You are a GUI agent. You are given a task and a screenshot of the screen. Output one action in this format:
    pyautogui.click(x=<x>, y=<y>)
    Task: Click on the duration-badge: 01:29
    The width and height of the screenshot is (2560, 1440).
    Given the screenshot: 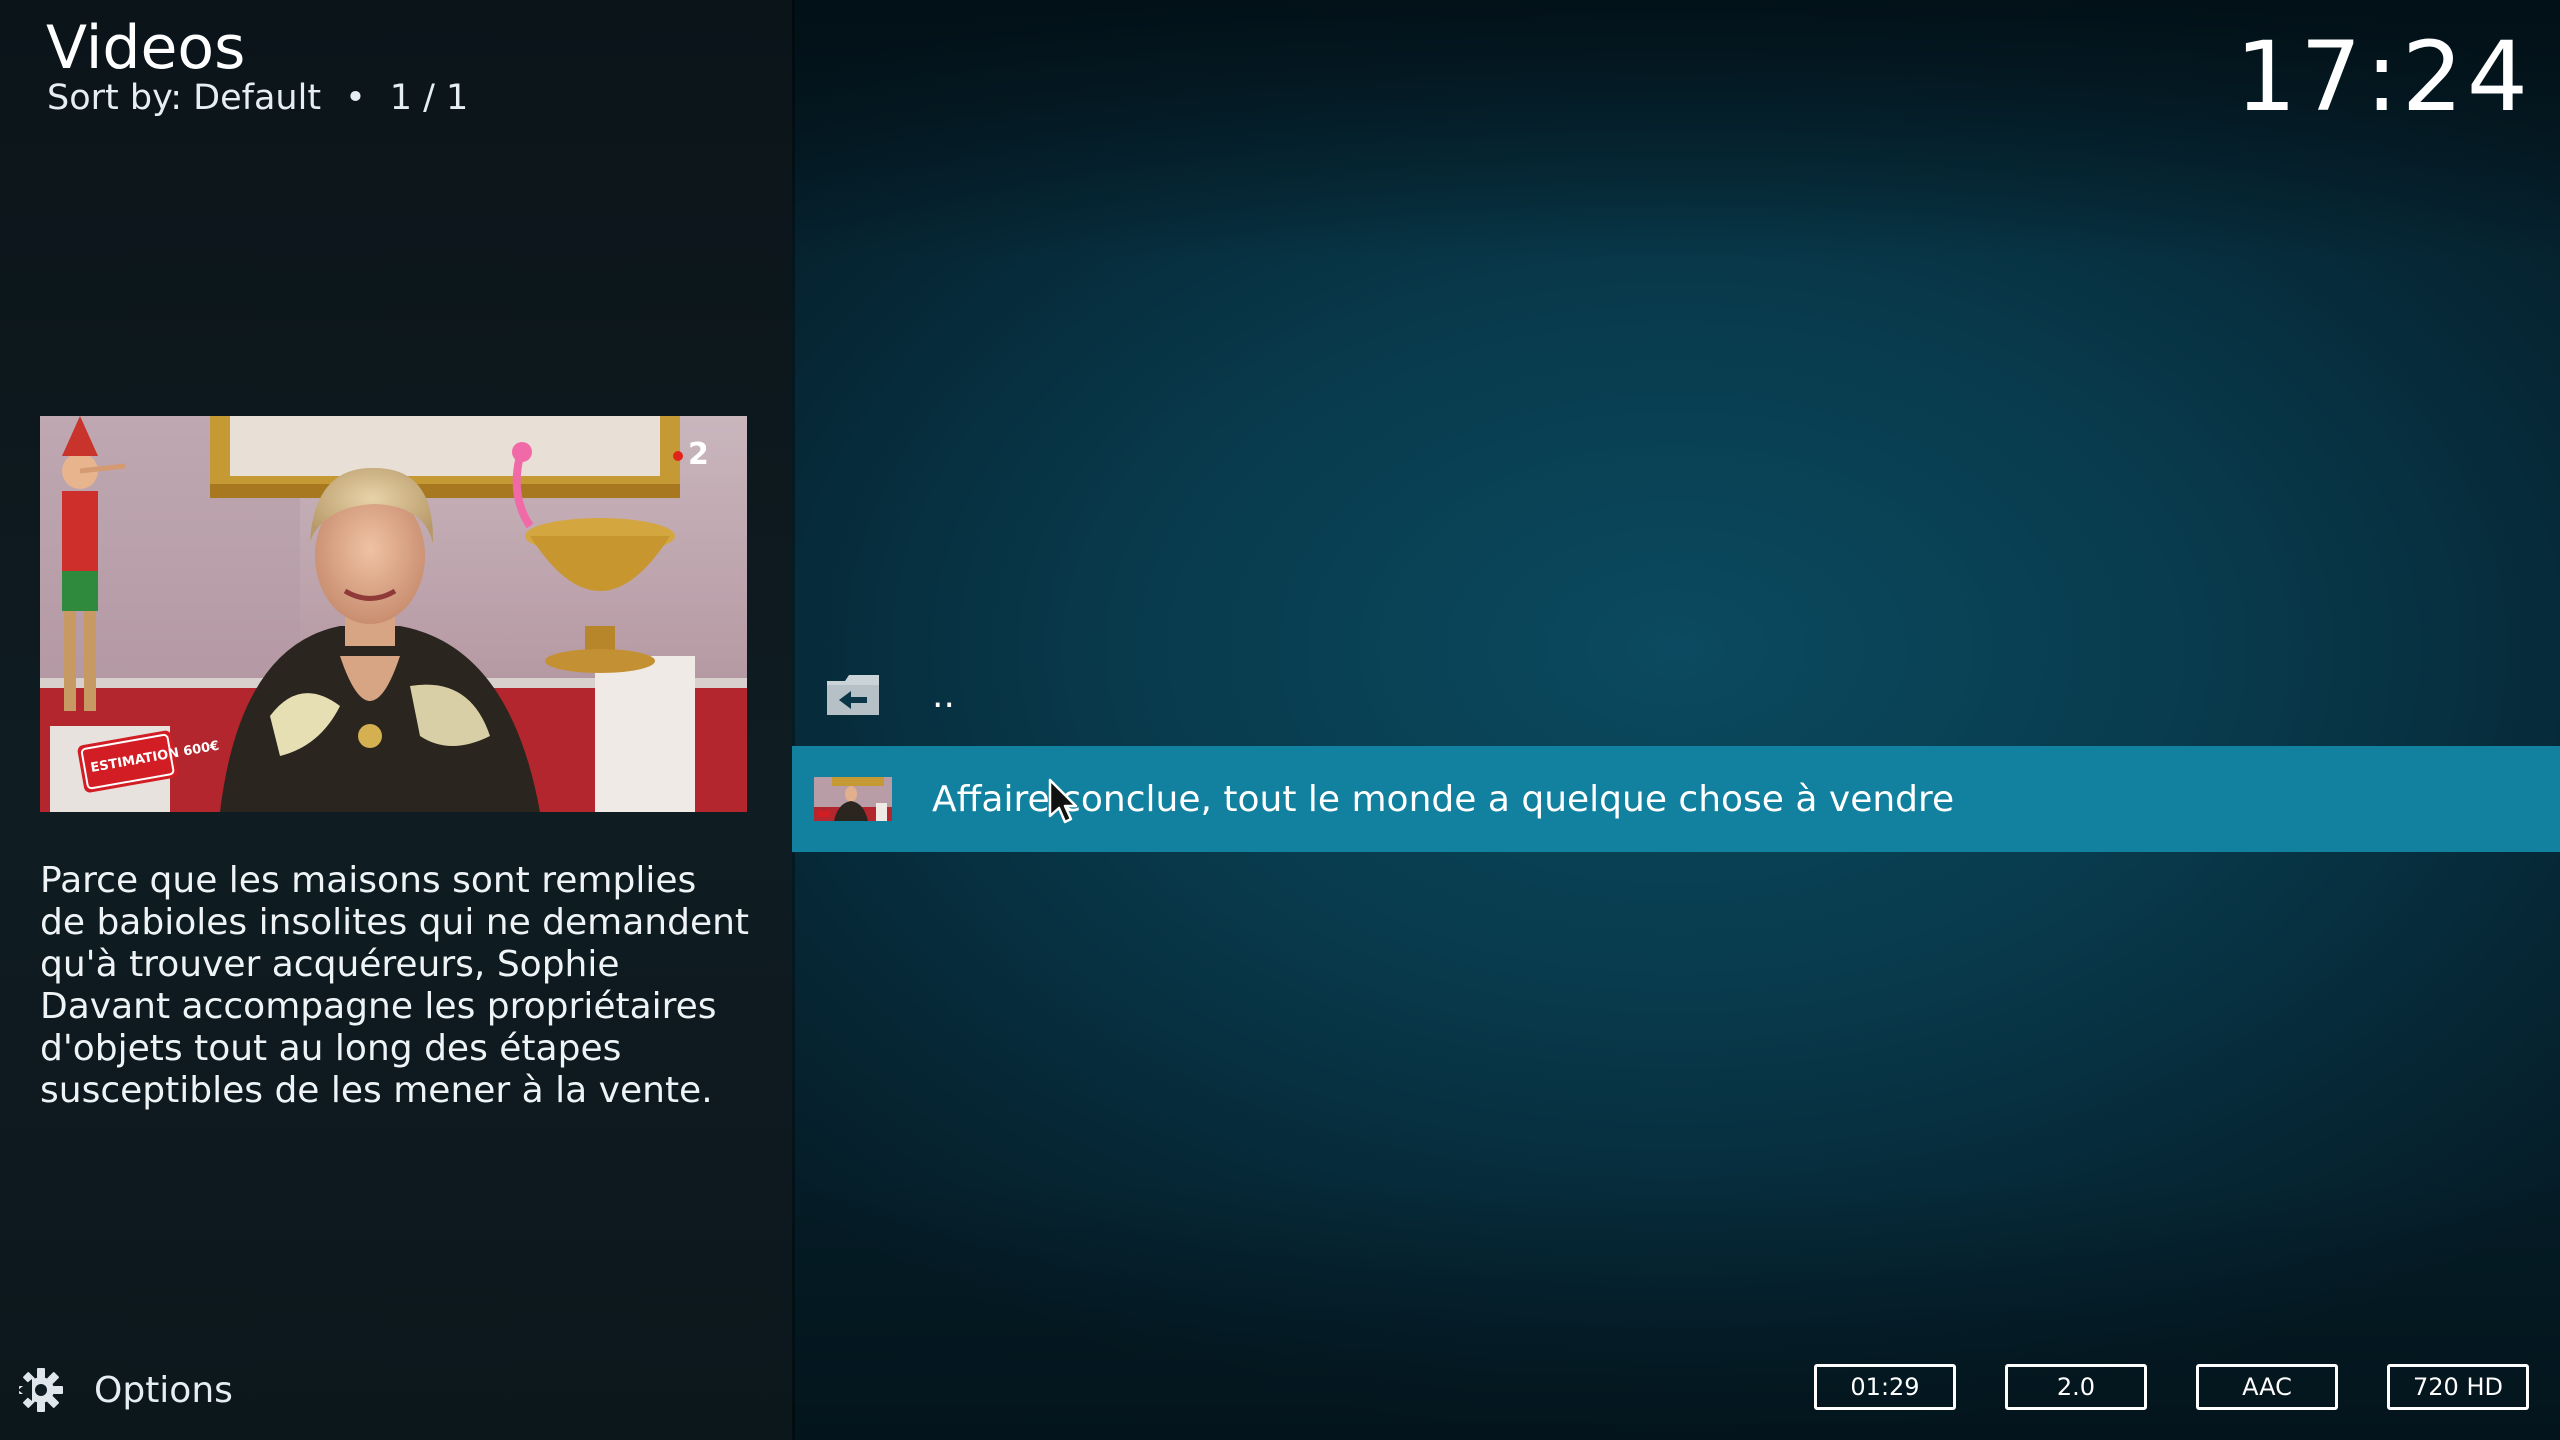 What is the action you would take?
    pyautogui.click(x=1885, y=1387)
    